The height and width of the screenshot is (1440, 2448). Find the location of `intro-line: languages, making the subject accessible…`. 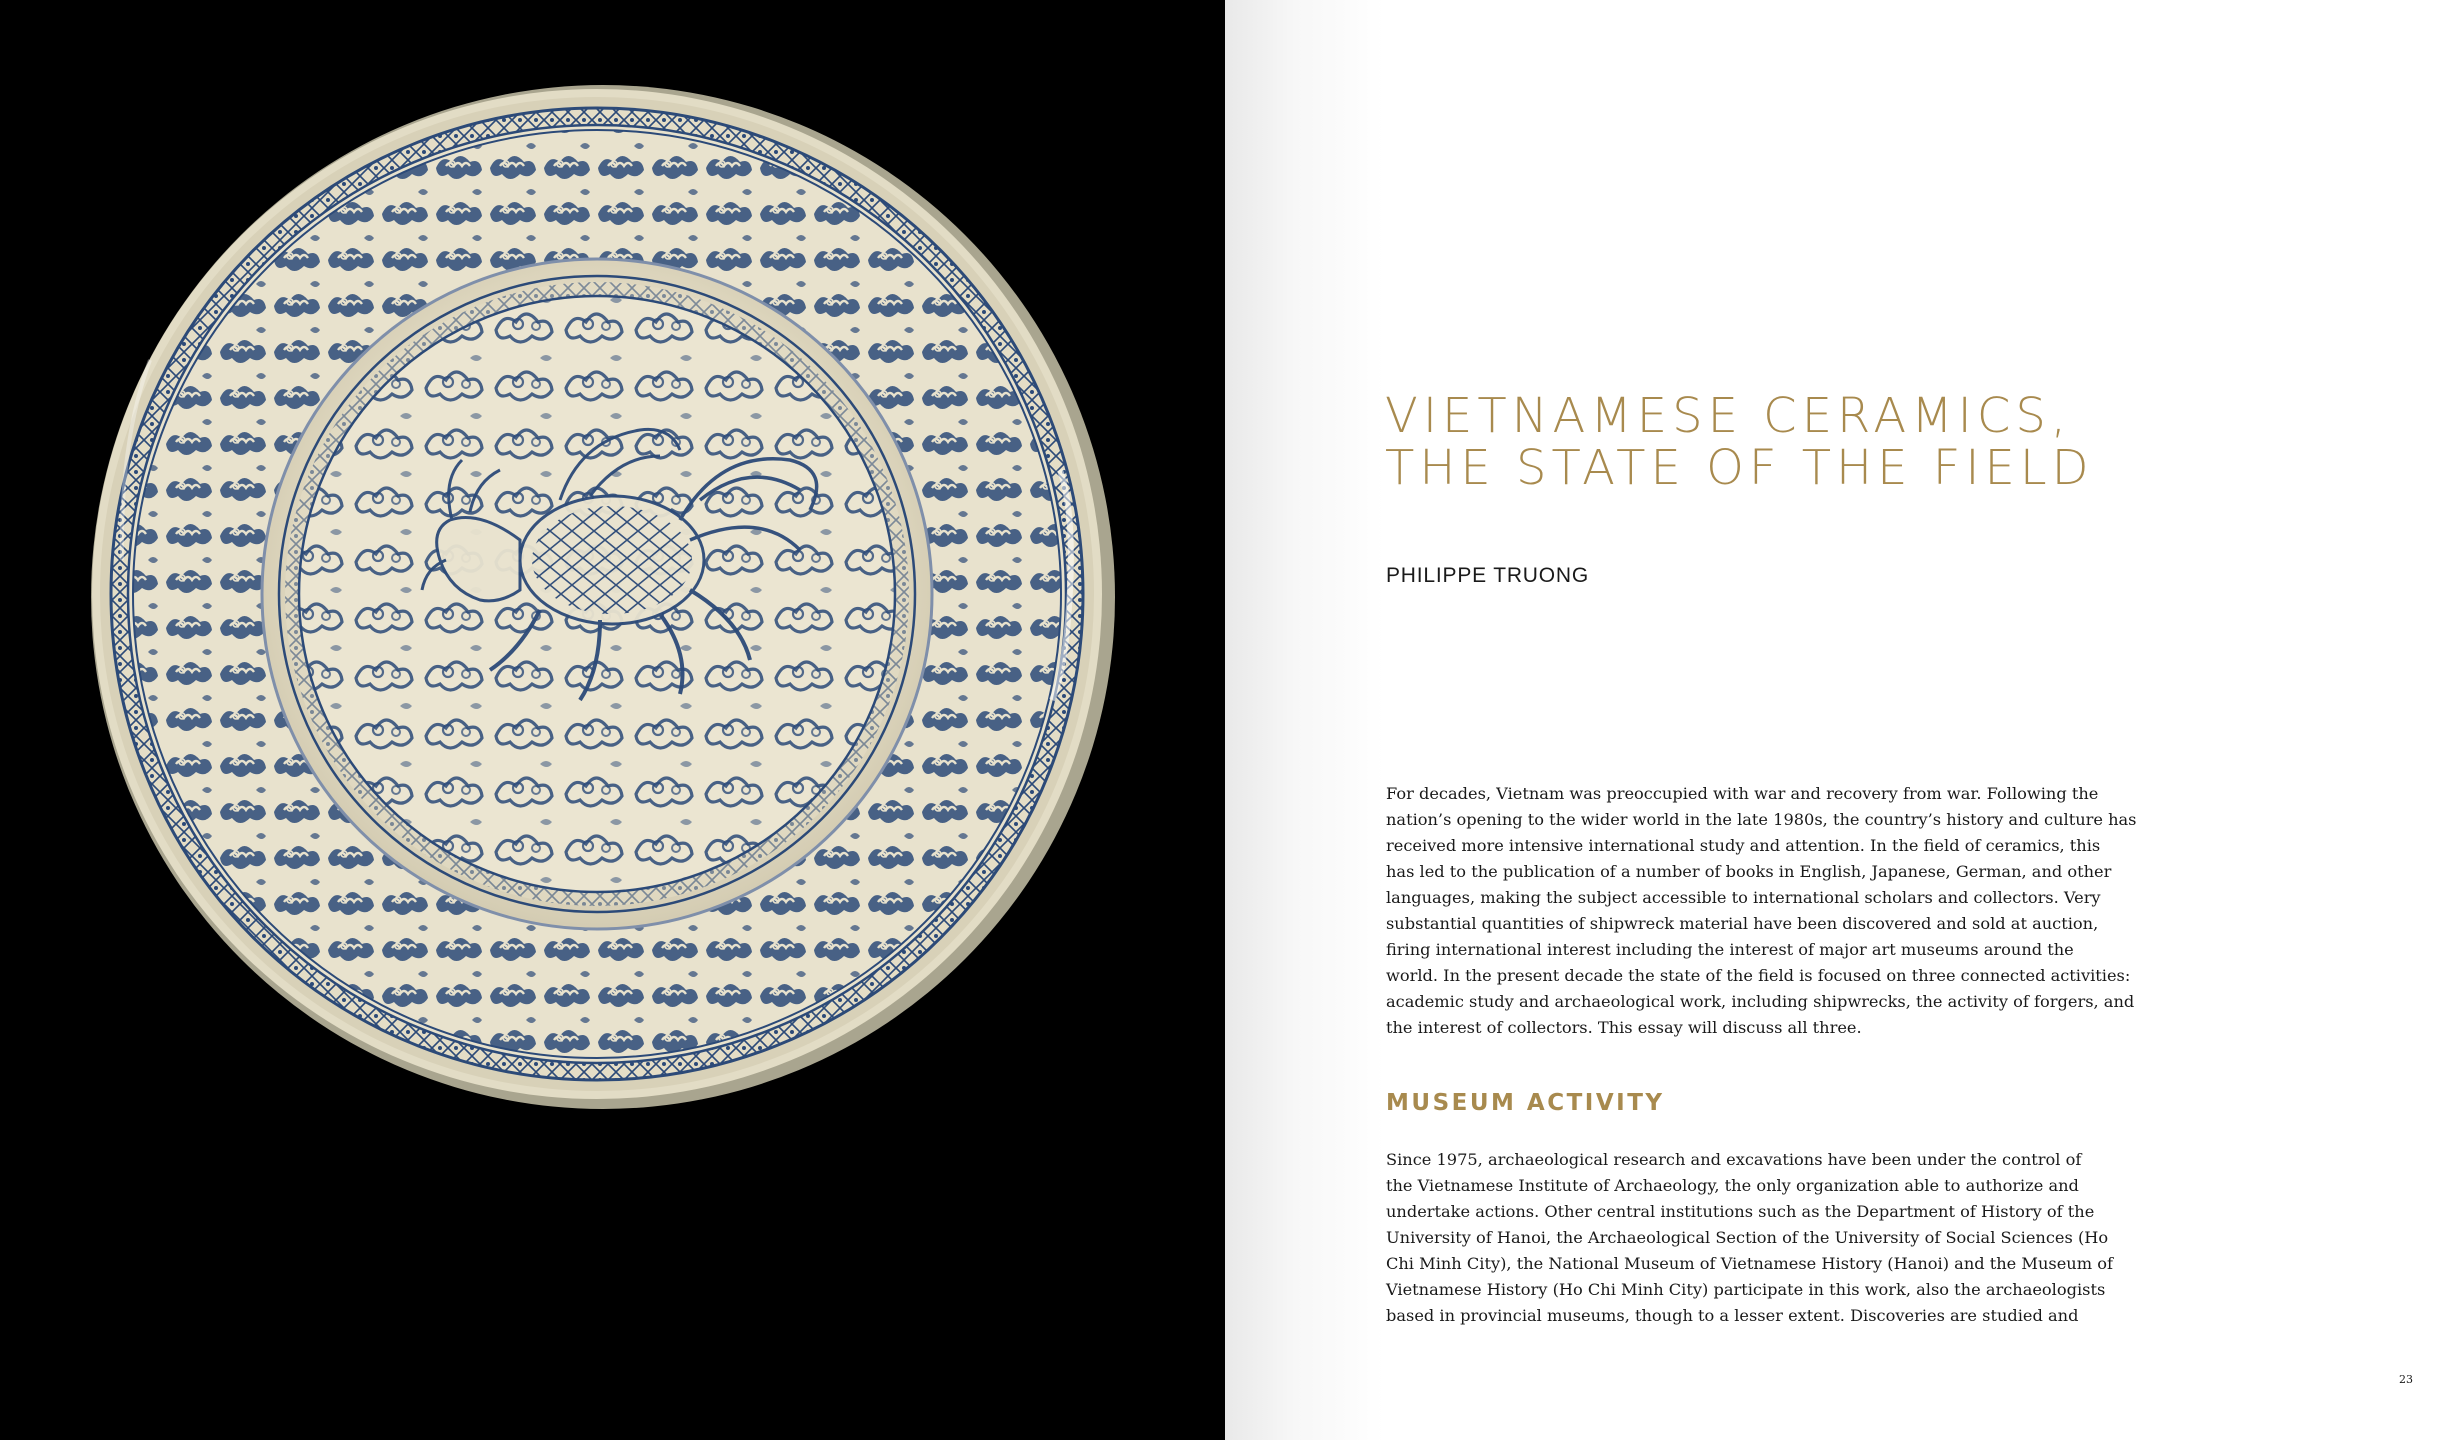

intro-line: languages, making the subject accessible… is located at coordinates (1743, 897).